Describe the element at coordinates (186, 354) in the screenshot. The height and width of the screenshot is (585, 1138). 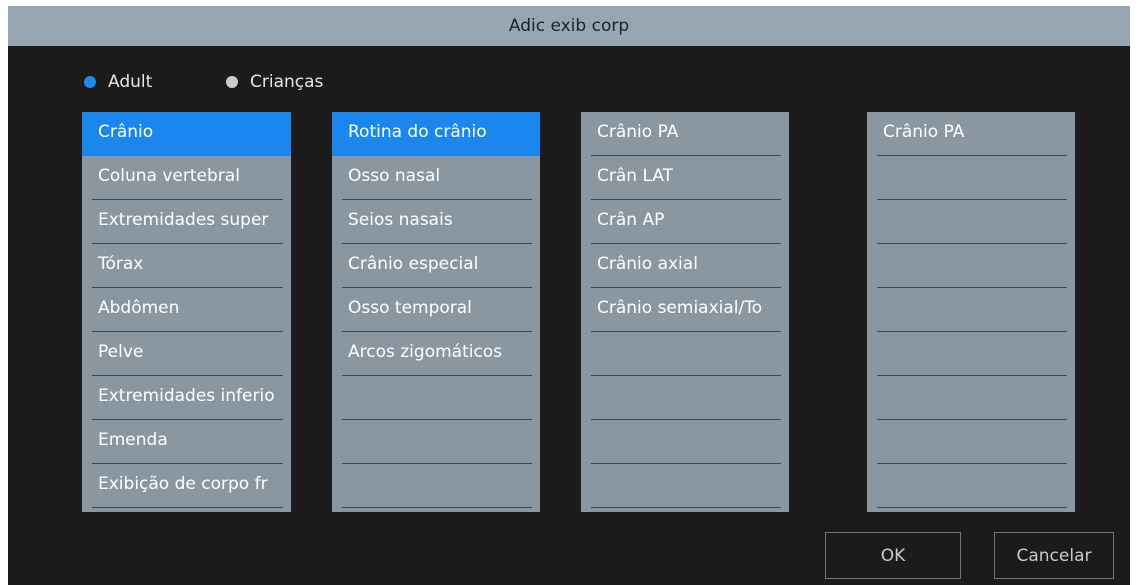
I see `list-item: Pelve` at that location.